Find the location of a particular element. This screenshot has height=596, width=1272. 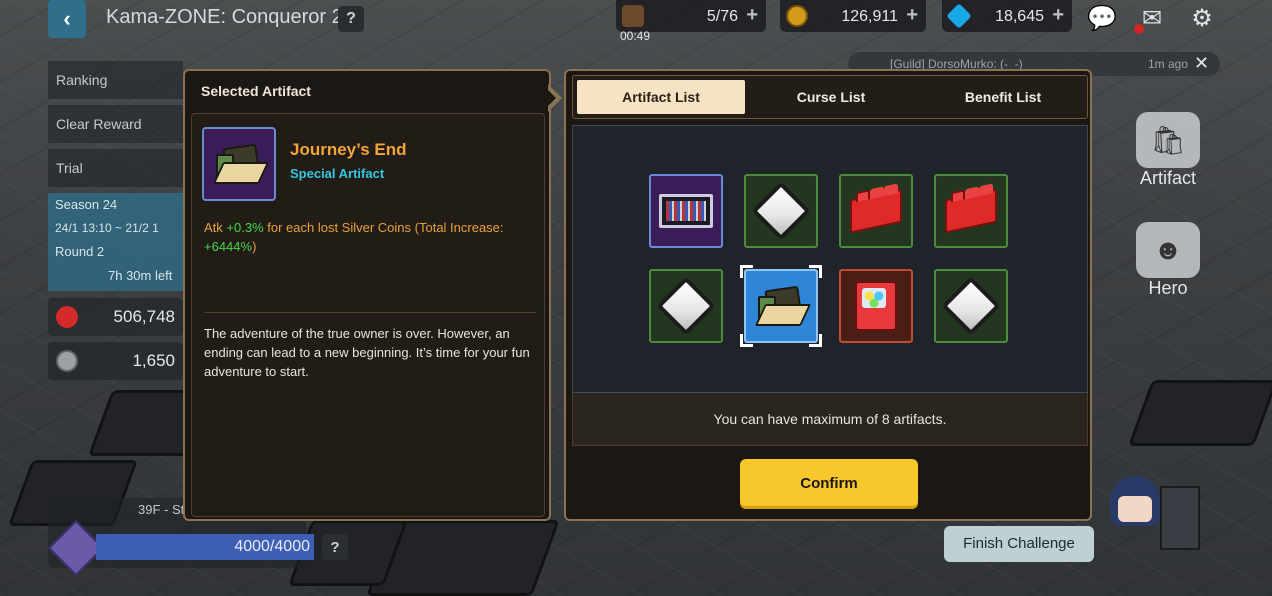

gacha-machine-icon is located at coordinates (876, 306).